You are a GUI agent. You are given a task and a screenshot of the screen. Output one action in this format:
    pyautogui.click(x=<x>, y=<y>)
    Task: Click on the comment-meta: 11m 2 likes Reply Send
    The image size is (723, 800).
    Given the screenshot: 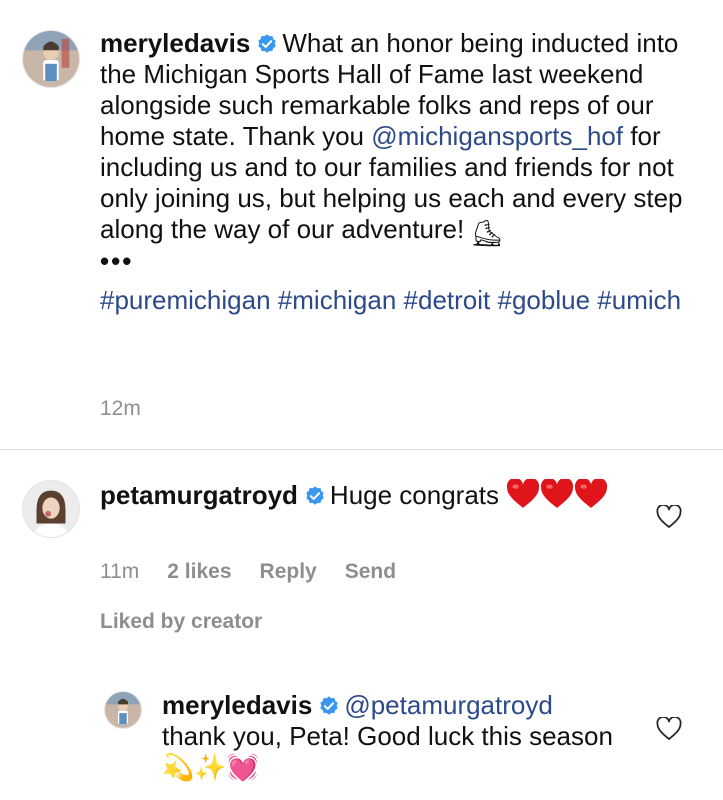 What is the action you would take?
    pyautogui.click(x=262, y=572)
    